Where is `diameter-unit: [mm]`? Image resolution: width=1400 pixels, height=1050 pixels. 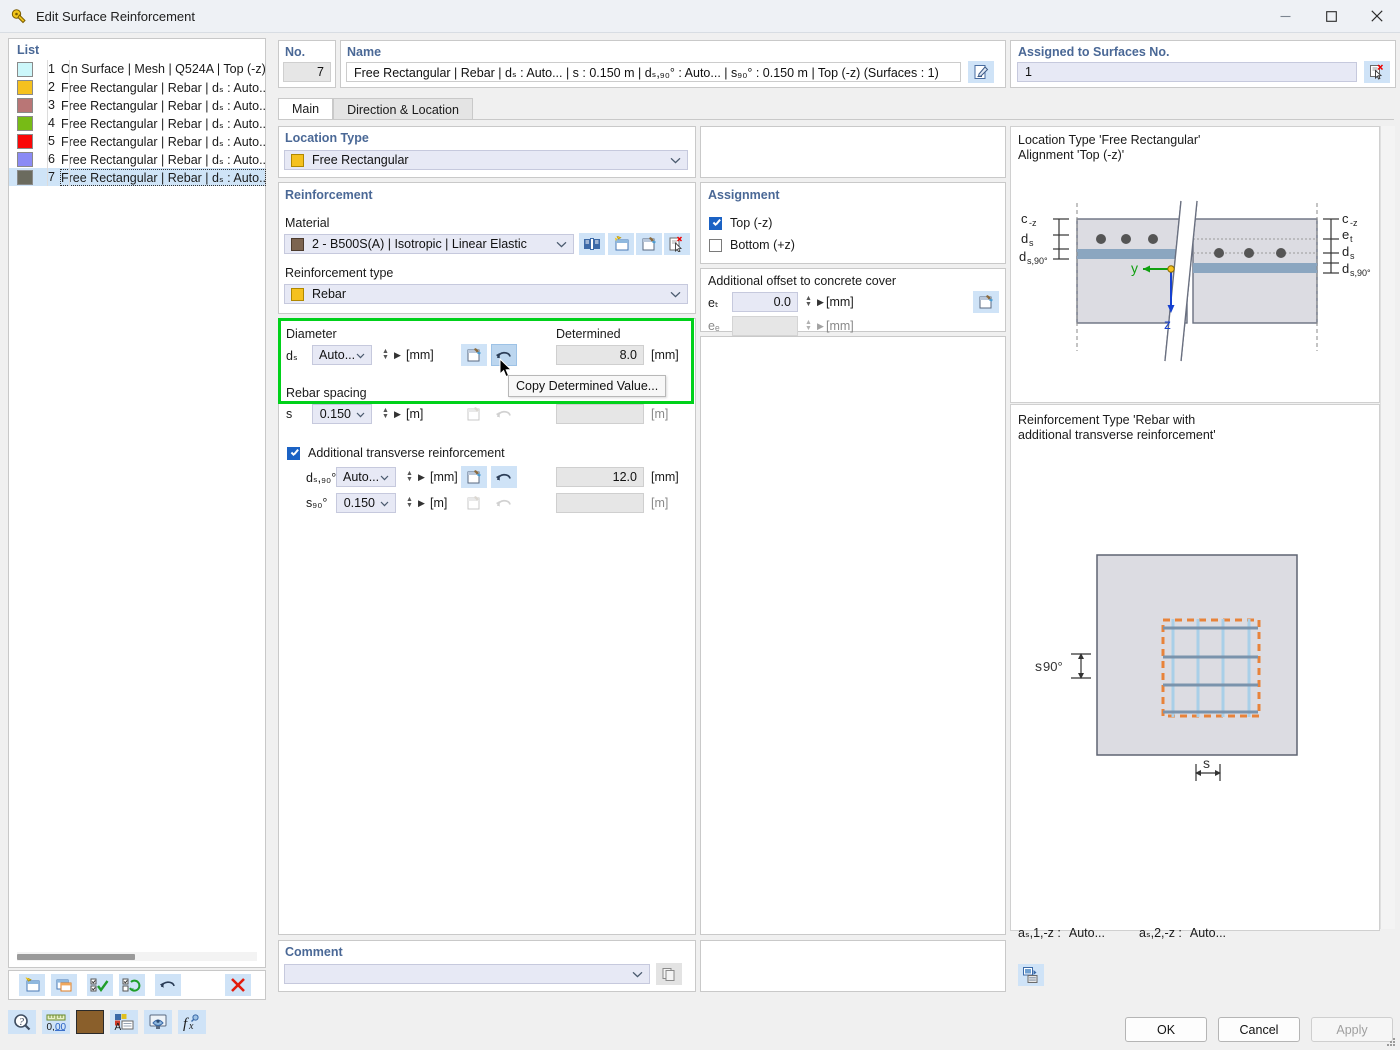 diameter-unit: [mm] is located at coordinates (420, 355).